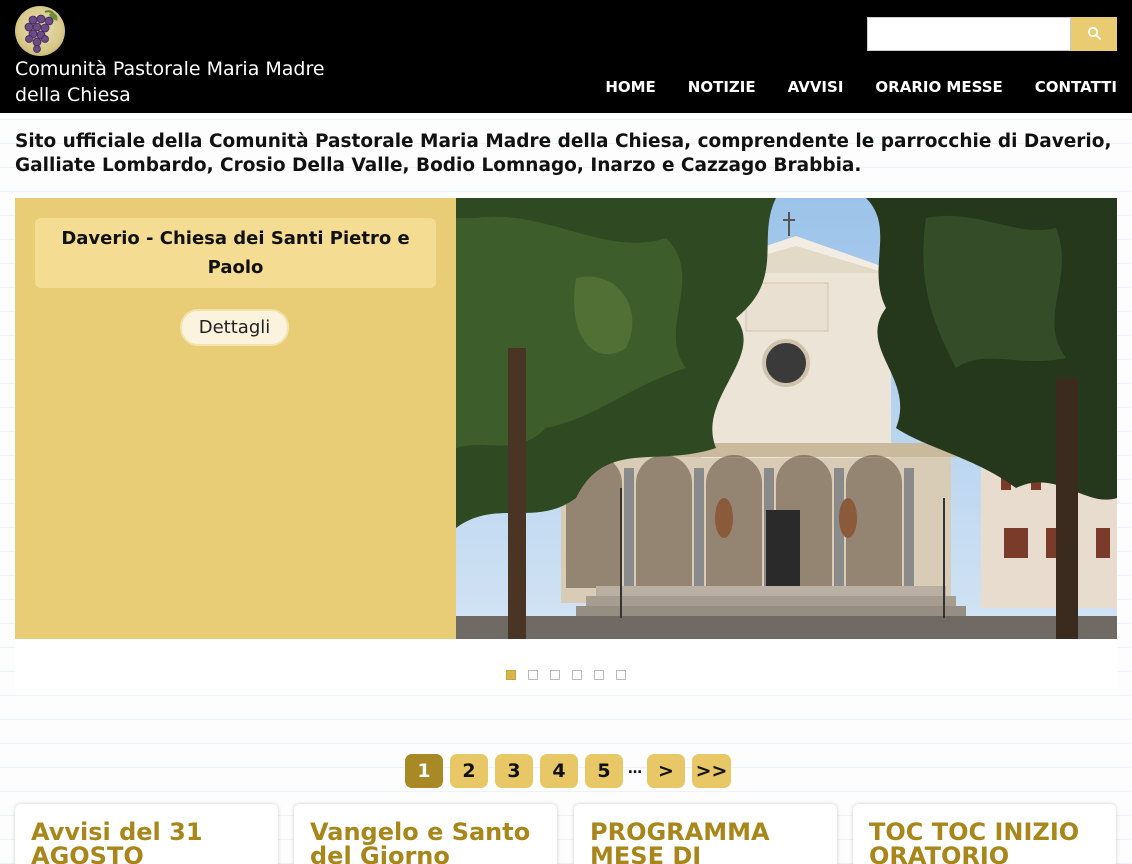 The height and width of the screenshot is (864, 1132). Describe the element at coordinates (559, 771) in the screenshot. I see `page-button-4: 4` at that location.